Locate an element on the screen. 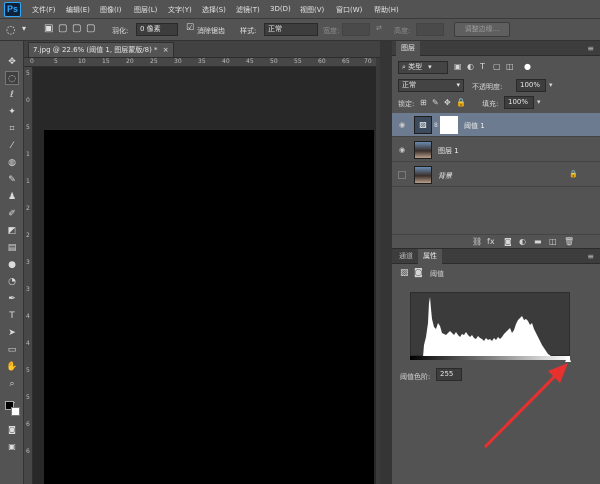  crop-tool-icon: ⌗ is located at coordinates (12, 129).